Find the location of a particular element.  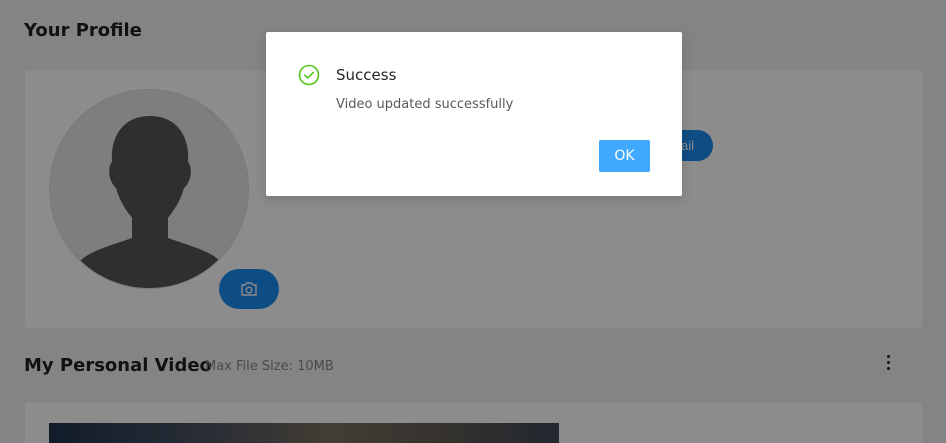

ok-button: OK is located at coordinates (624, 156).